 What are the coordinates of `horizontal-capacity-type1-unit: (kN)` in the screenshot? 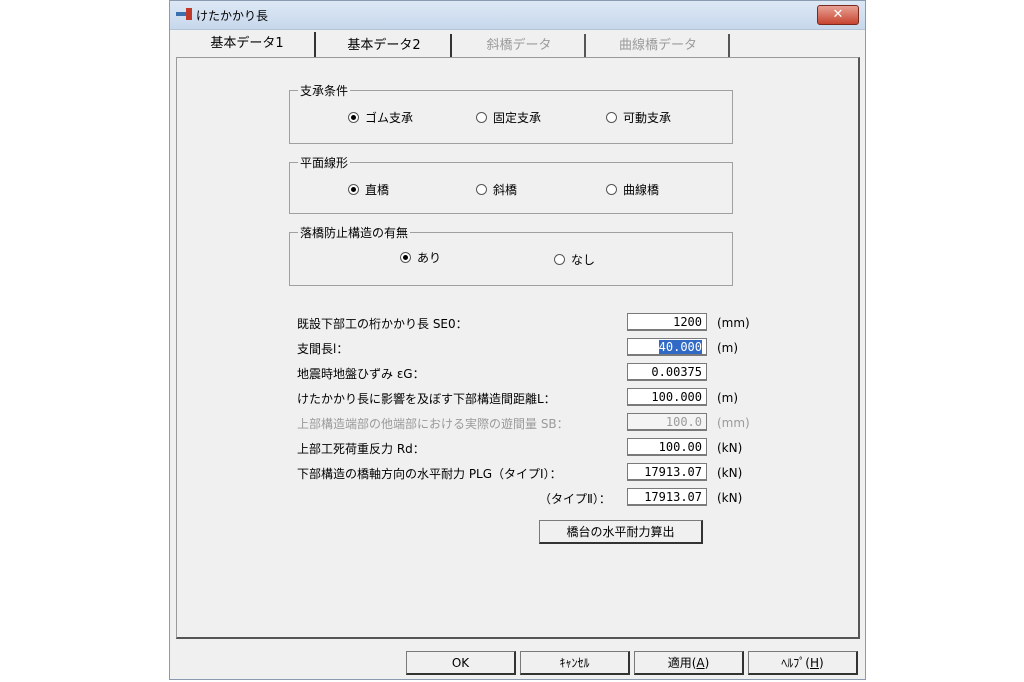 It's located at (730, 473).